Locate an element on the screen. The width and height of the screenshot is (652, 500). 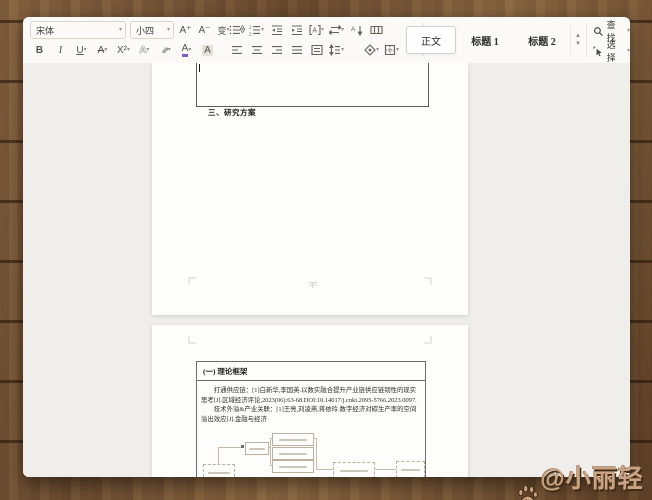
borders-icon is located at coordinates (390, 50).